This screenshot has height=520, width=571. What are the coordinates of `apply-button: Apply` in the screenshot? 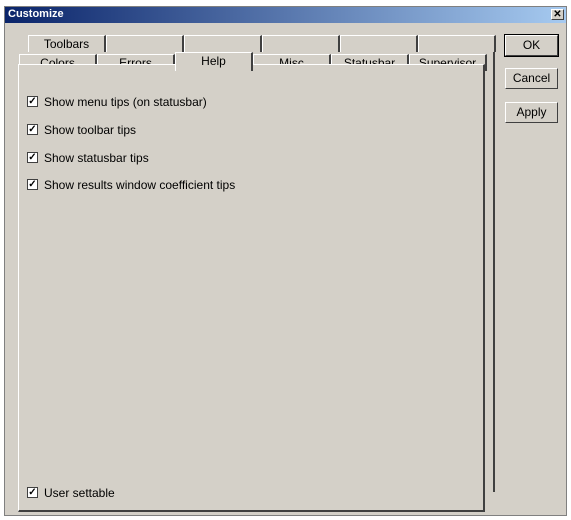 It's located at (531, 112).